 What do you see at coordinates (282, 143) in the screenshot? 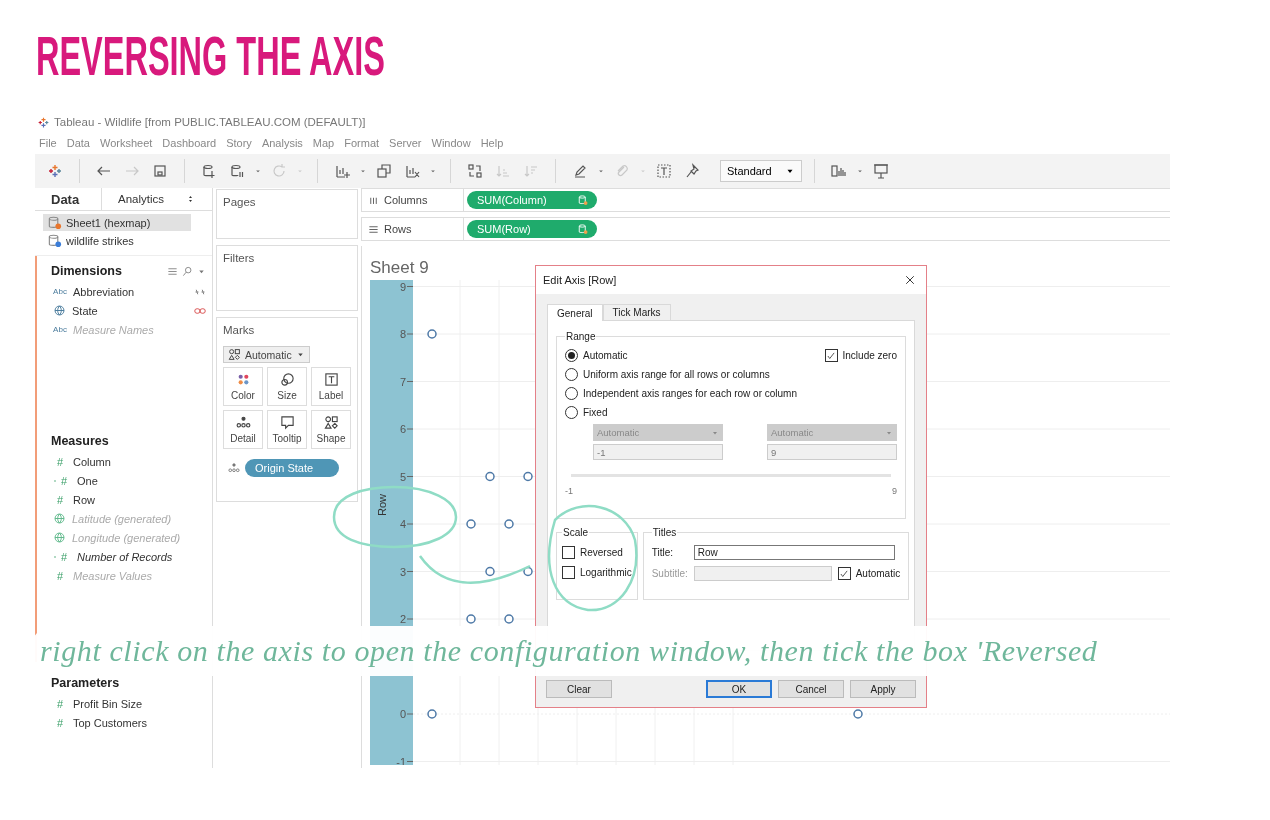
I see `menu-item: Analysis` at bounding box center [282, 143].